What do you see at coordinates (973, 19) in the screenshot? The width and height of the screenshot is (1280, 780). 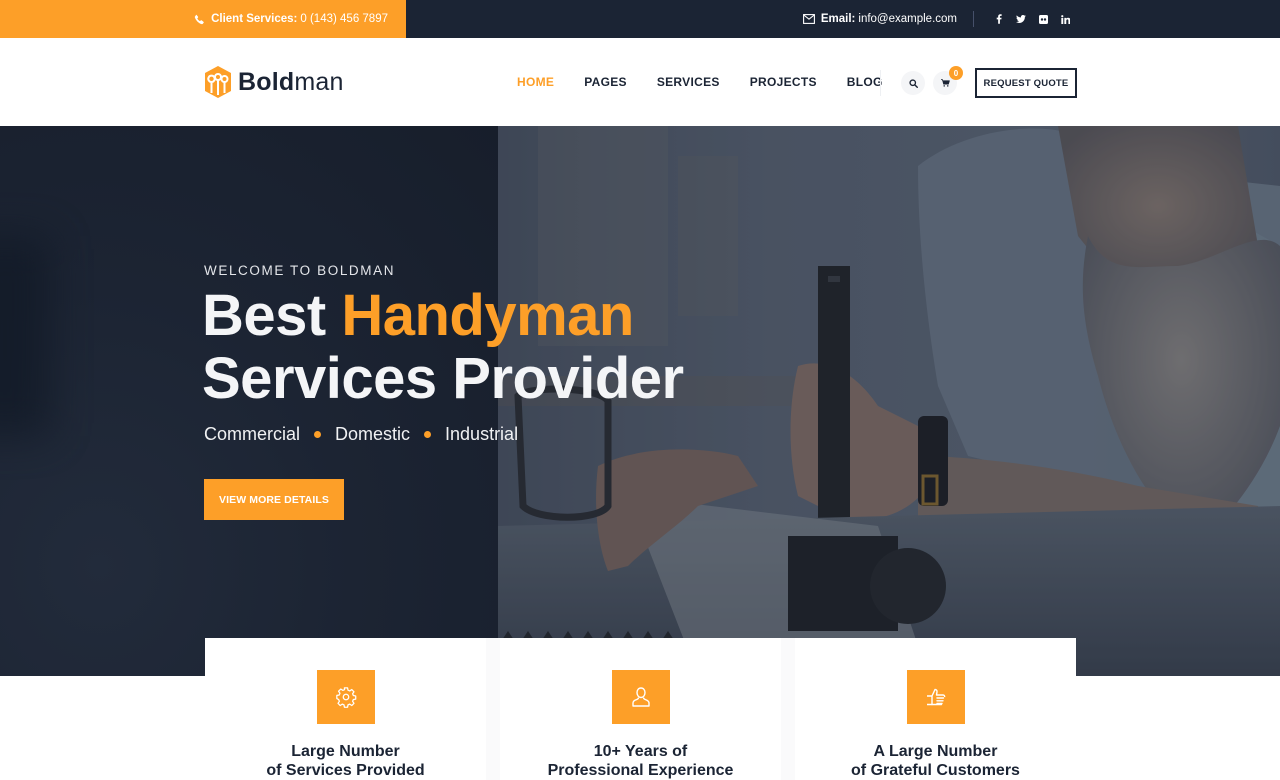 I see `topbar-divider` at bounding box center [973, 19].